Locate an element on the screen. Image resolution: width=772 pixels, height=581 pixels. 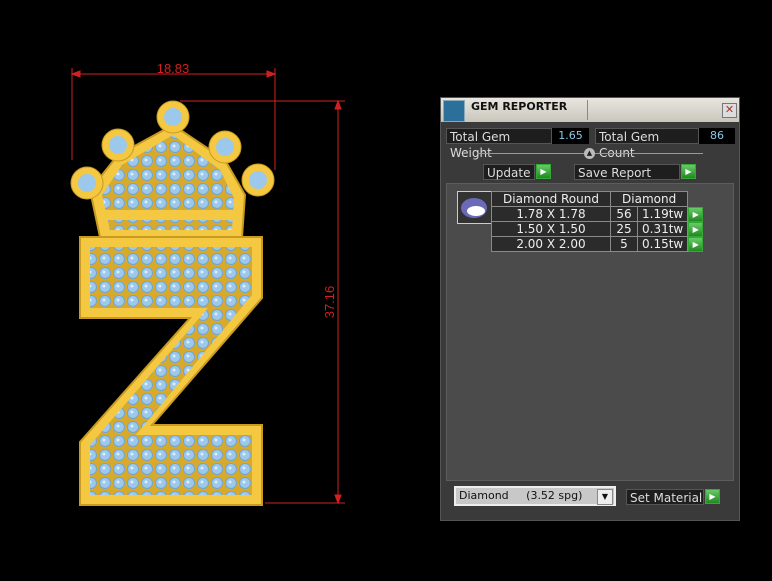
table-row: 1.78 X 1.78 56 1.19tw ▶ is located at coordinates (601, 214).